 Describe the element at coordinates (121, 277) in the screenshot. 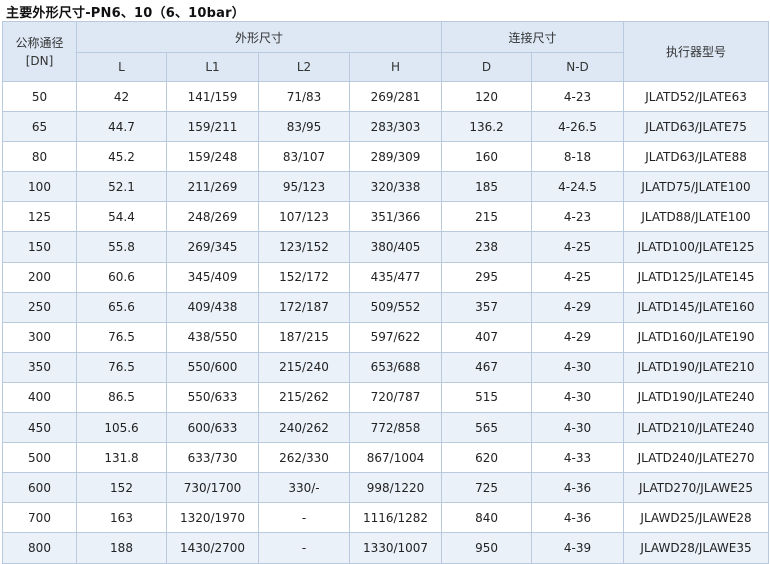

I see `cell-l: 60.6` at that location.